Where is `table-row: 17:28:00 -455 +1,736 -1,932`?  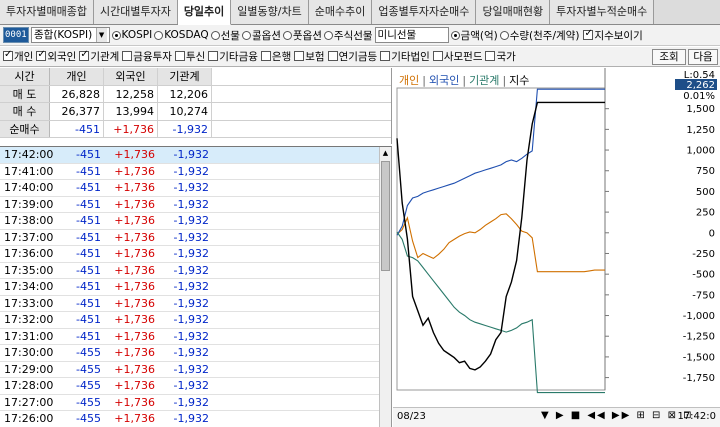 table-row: 17:28:00 -455 +1,736 -1,932 is located at coordinates (195, 386).